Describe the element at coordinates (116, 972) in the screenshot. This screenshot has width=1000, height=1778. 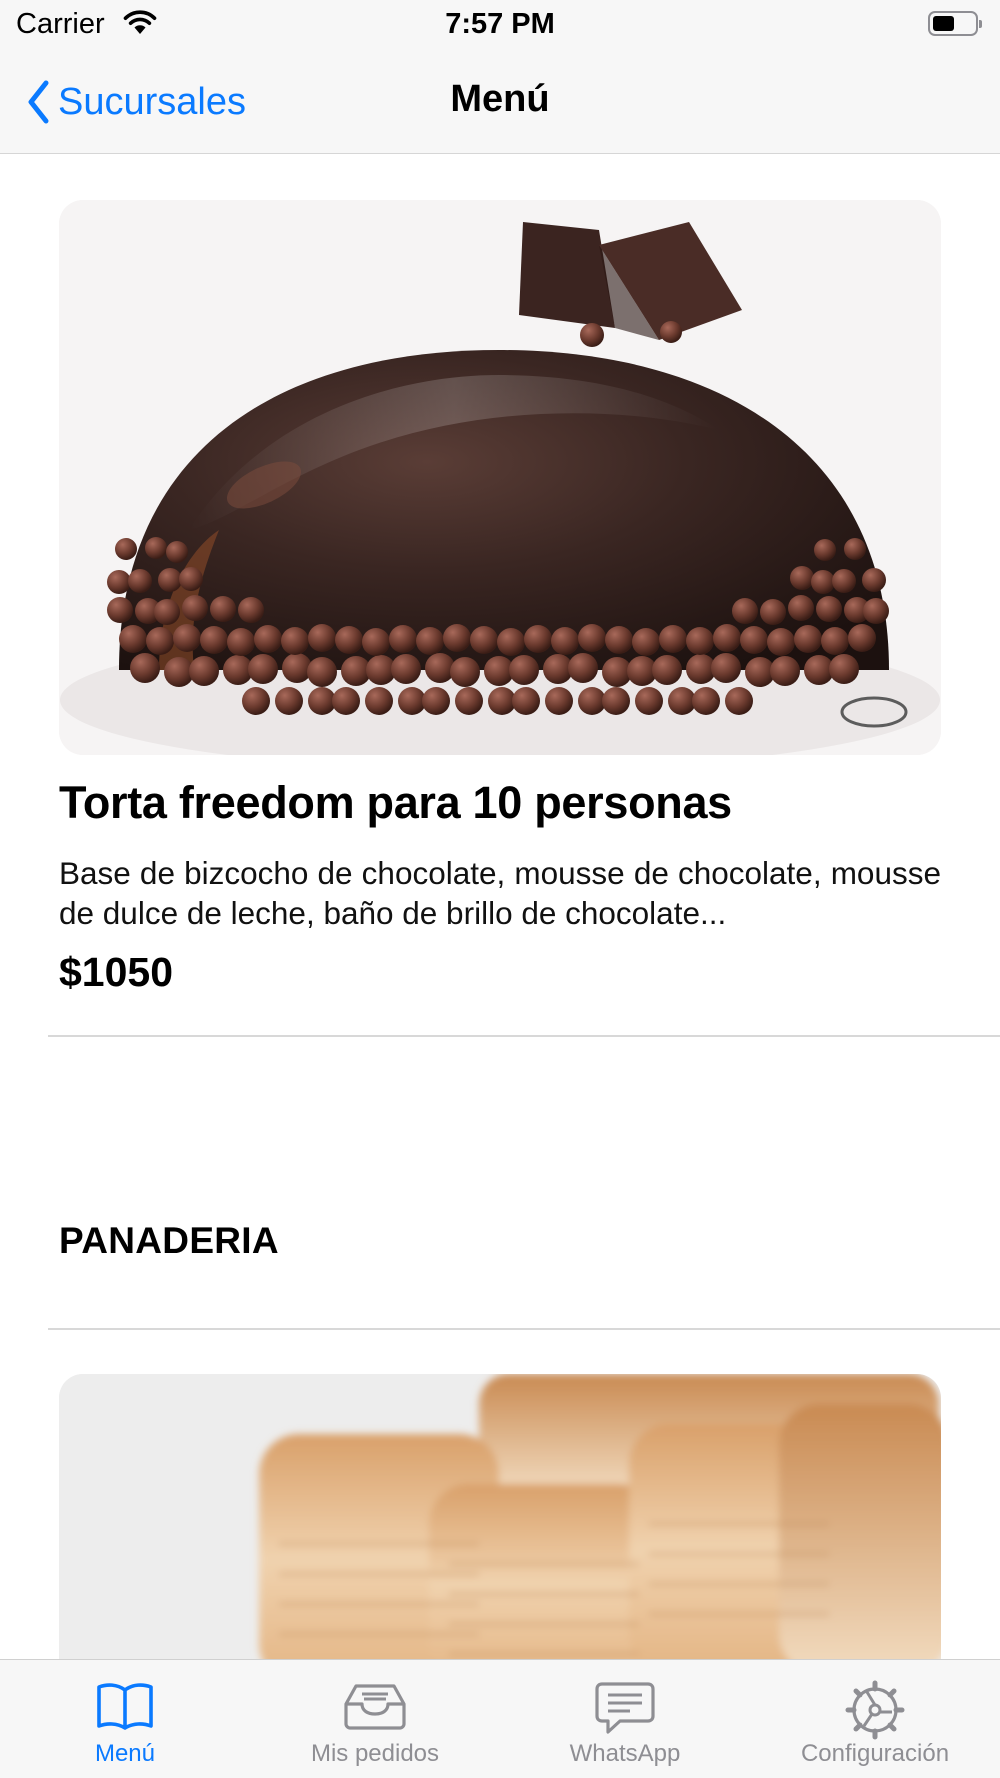
I see `product-price: $1050` at that location.